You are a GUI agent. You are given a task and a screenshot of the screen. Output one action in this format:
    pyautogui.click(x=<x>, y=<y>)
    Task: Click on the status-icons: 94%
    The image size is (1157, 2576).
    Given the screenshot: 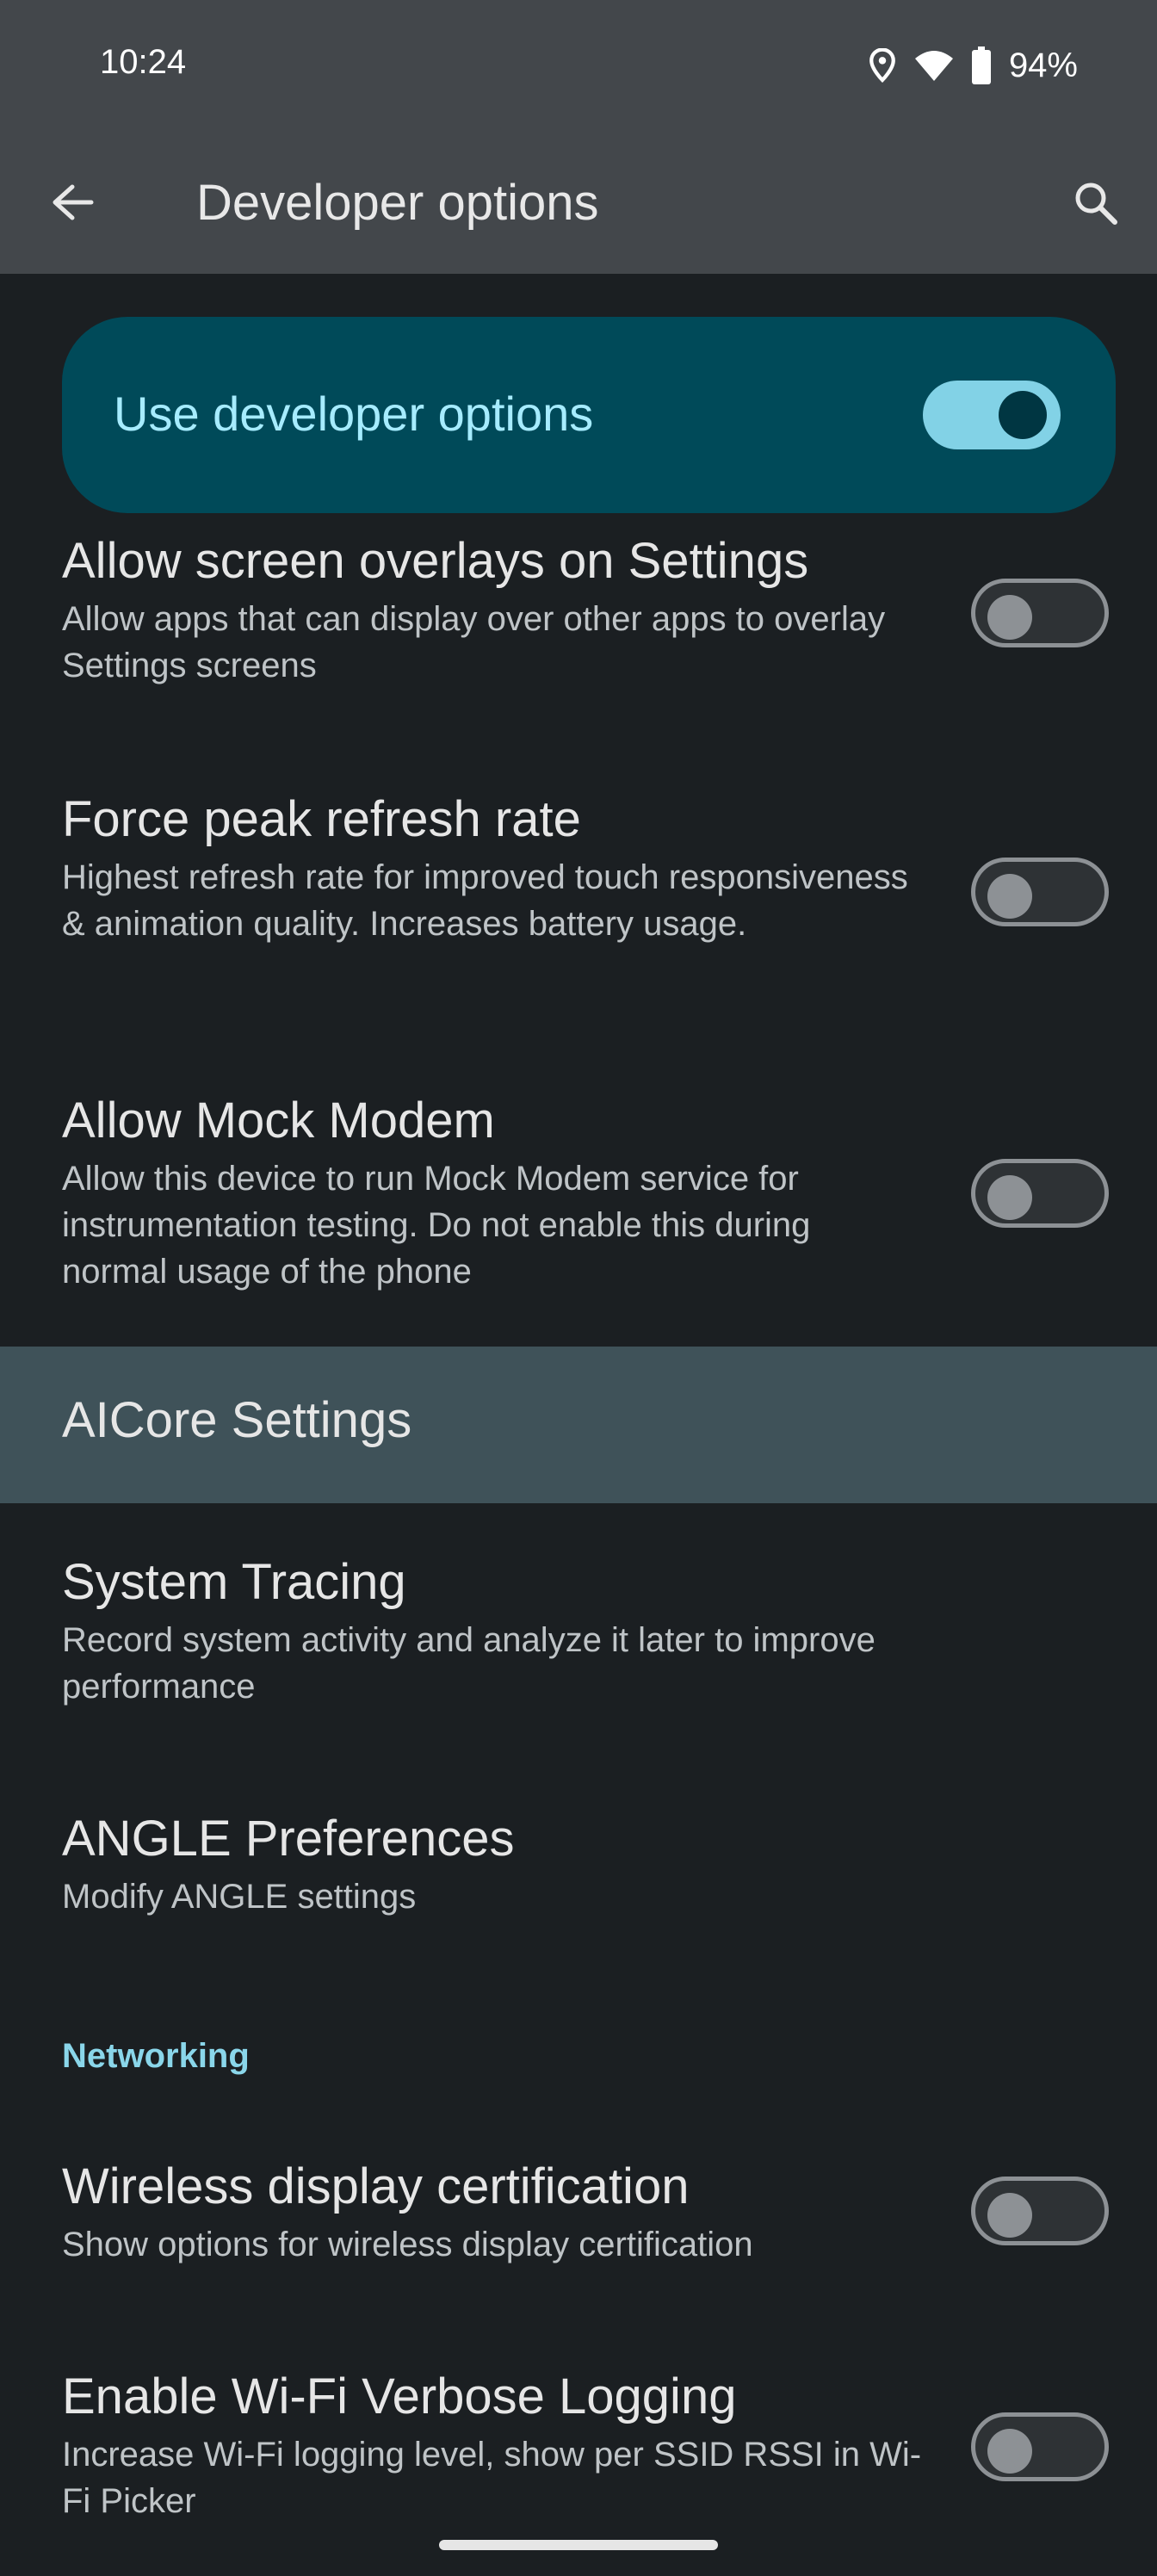 What is the action you would take?
    pyautogui.click(x=973, y=65)
    